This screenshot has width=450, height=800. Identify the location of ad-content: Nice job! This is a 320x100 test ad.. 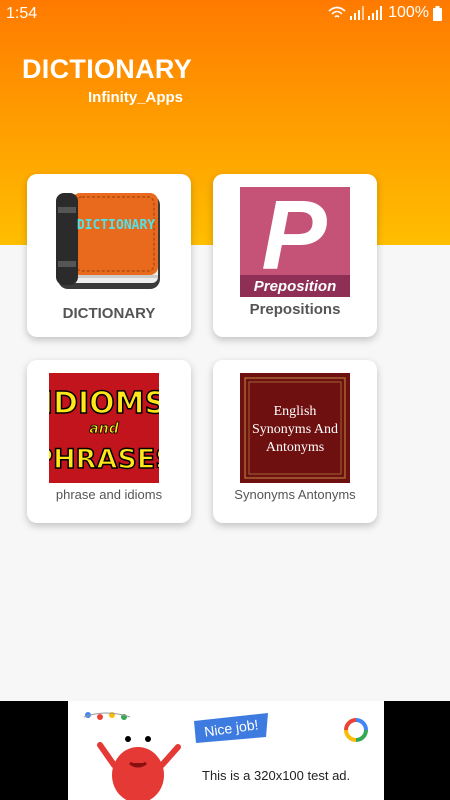
(226, 750).